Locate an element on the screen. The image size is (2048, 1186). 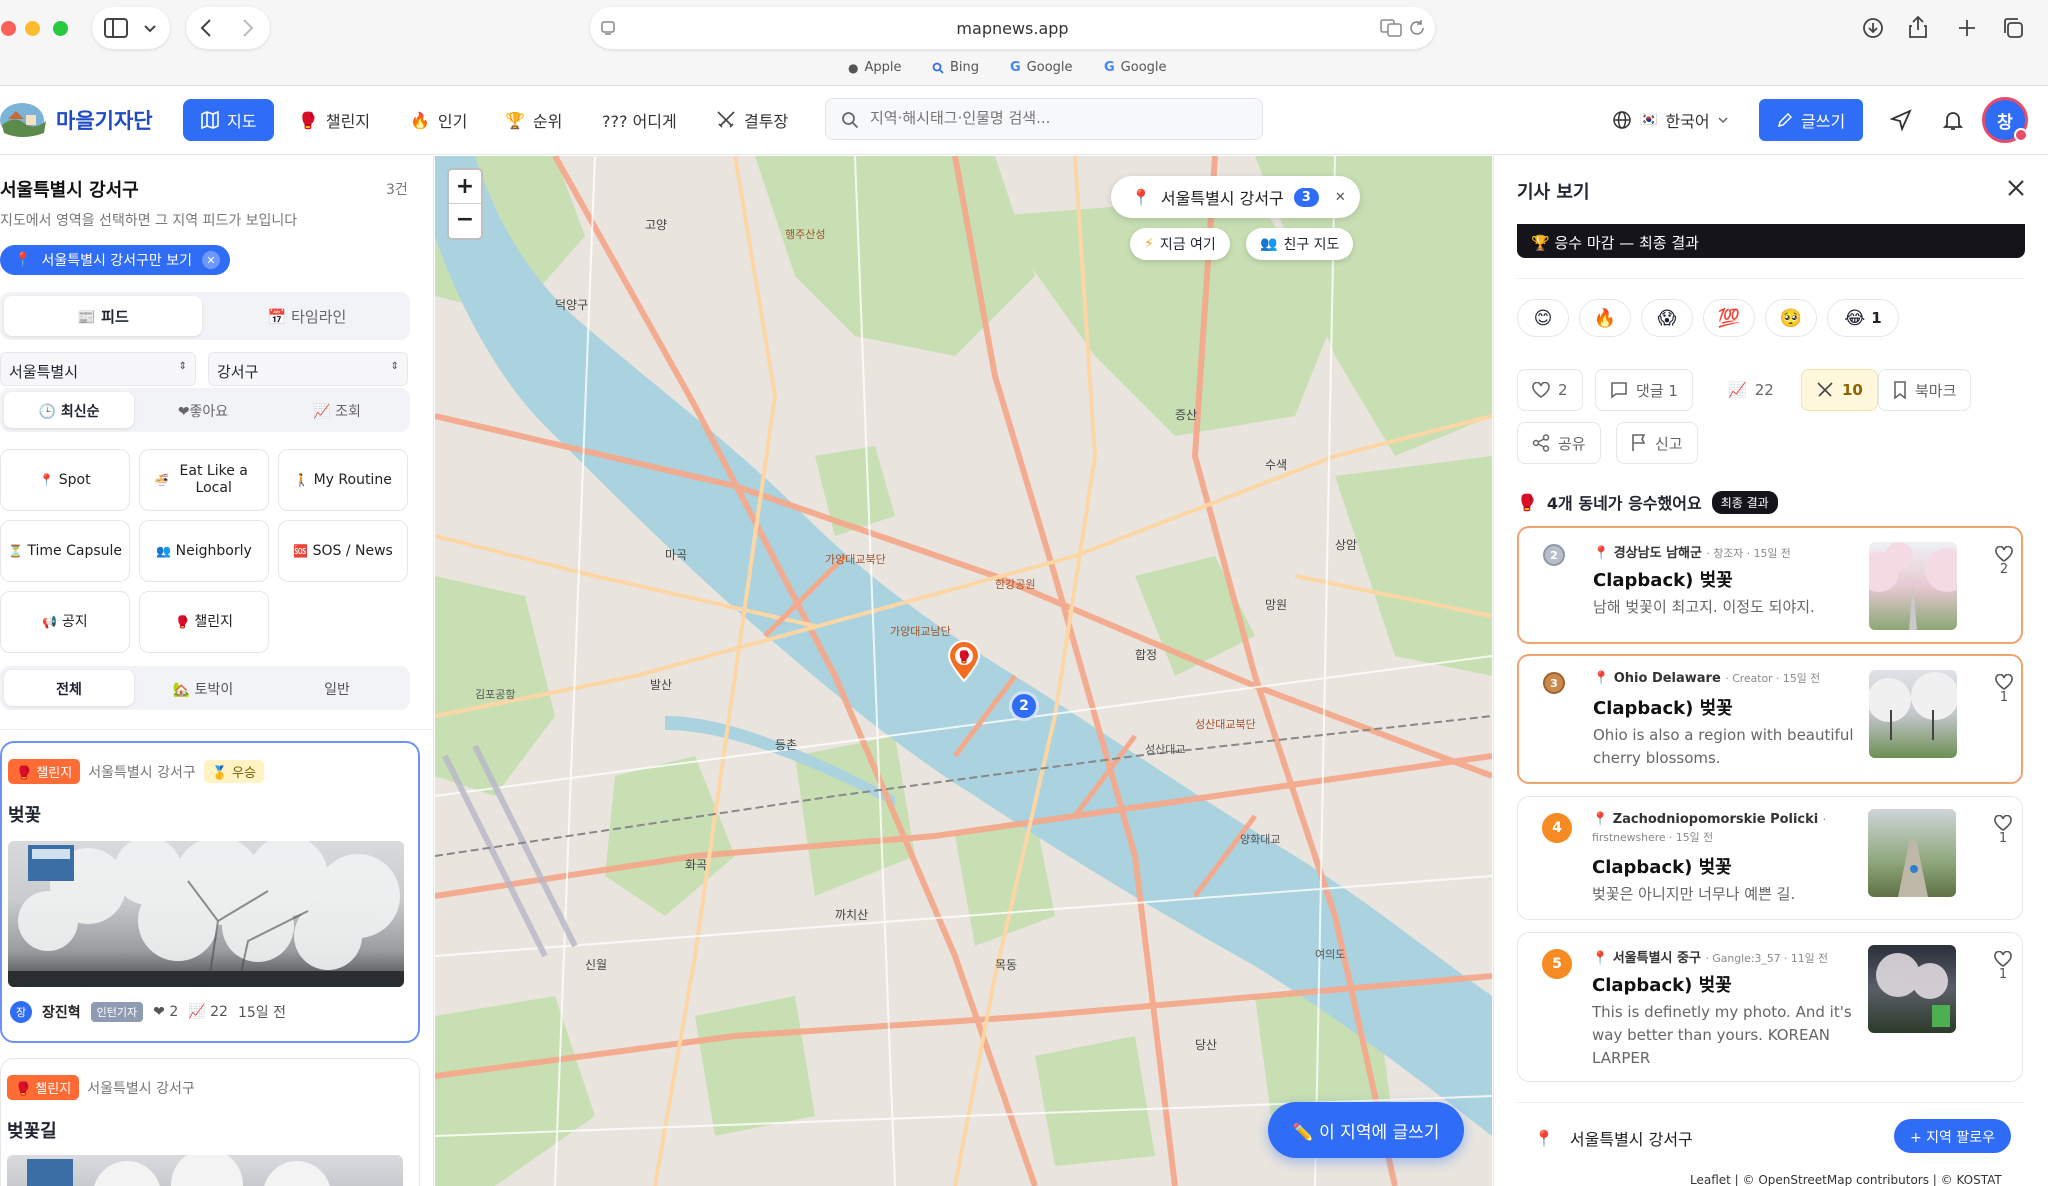
city-select: 서울특별시 ⇕ is located at coordinates (98, 369).